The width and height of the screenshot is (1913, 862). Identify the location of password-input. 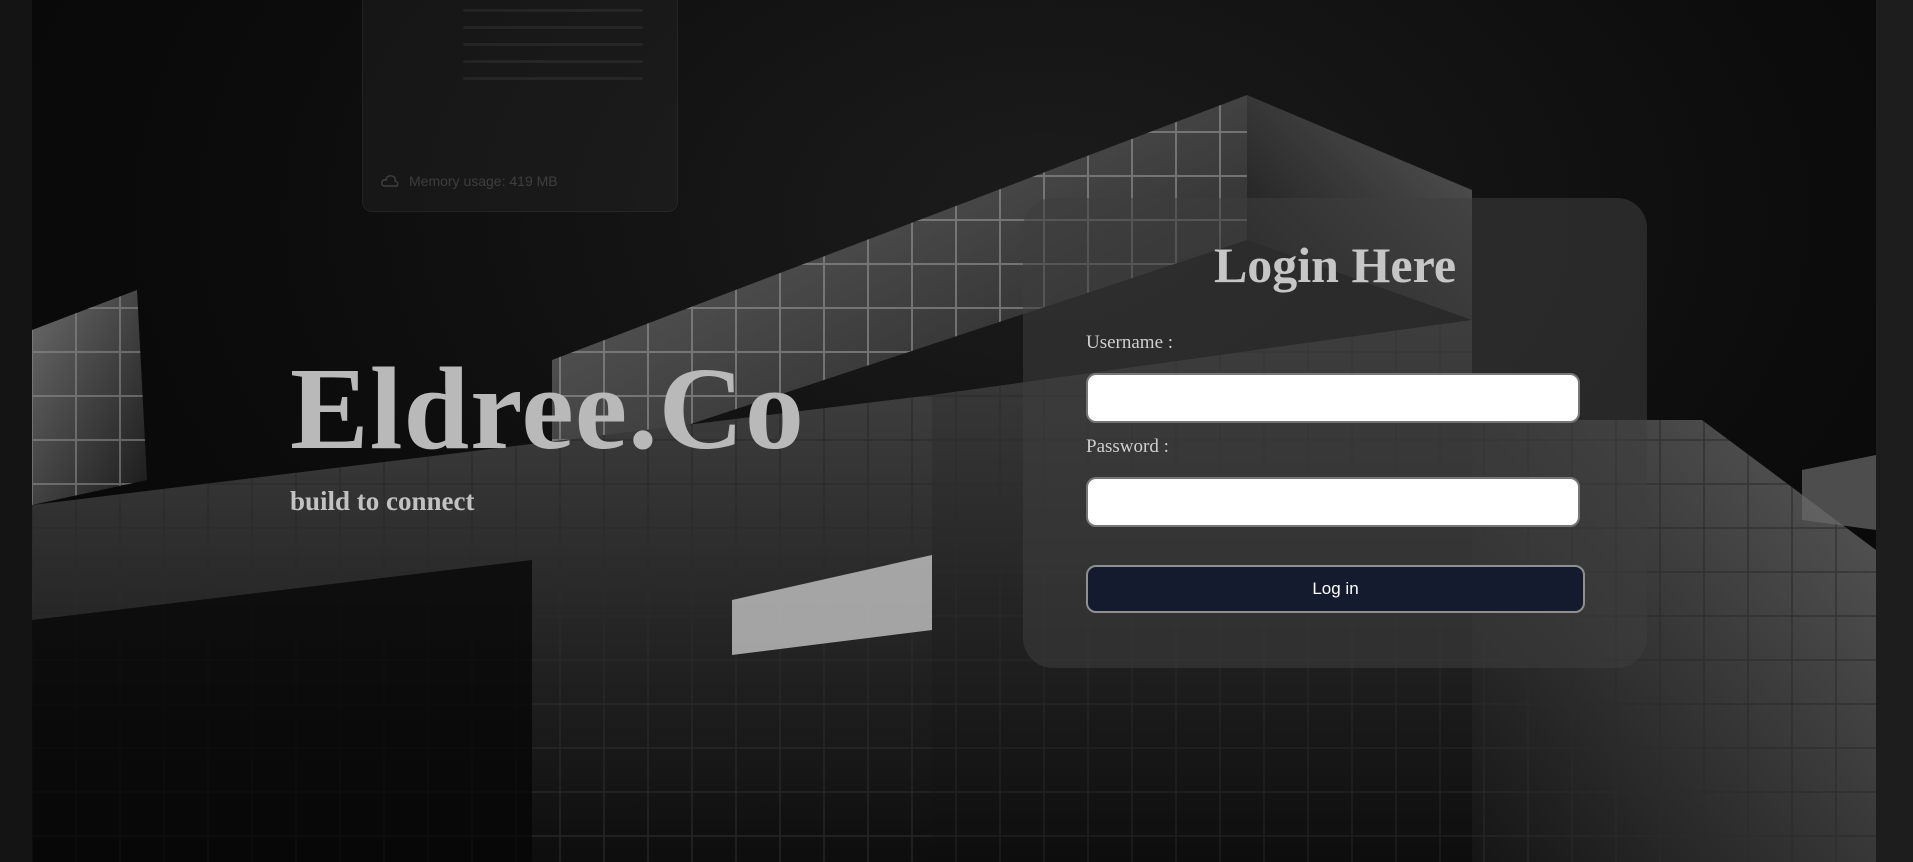
(1333, 502).